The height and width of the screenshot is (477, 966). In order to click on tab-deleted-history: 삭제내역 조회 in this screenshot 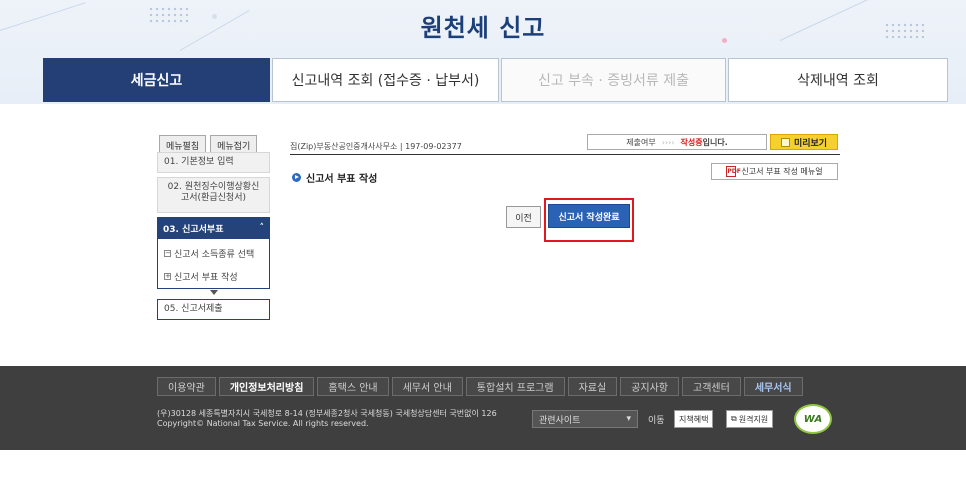, I will do `click(838, 80)`.